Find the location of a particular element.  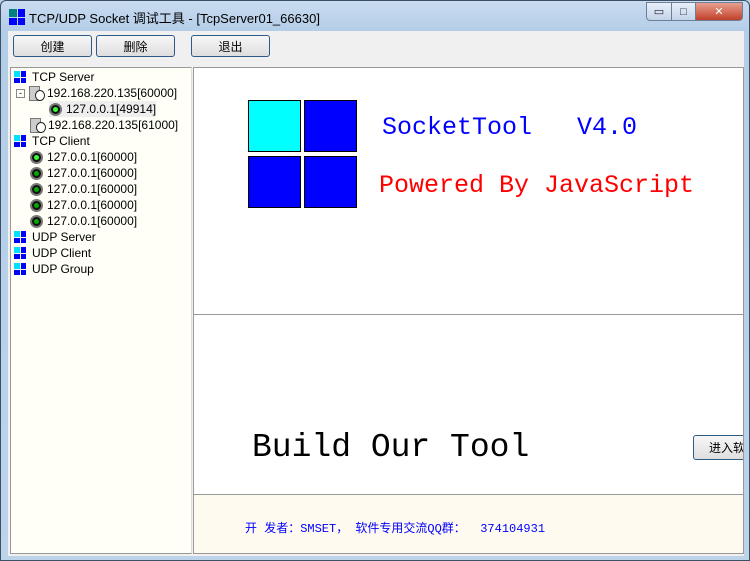

tree-label: TCP Client is located at coordinates (61, 141).